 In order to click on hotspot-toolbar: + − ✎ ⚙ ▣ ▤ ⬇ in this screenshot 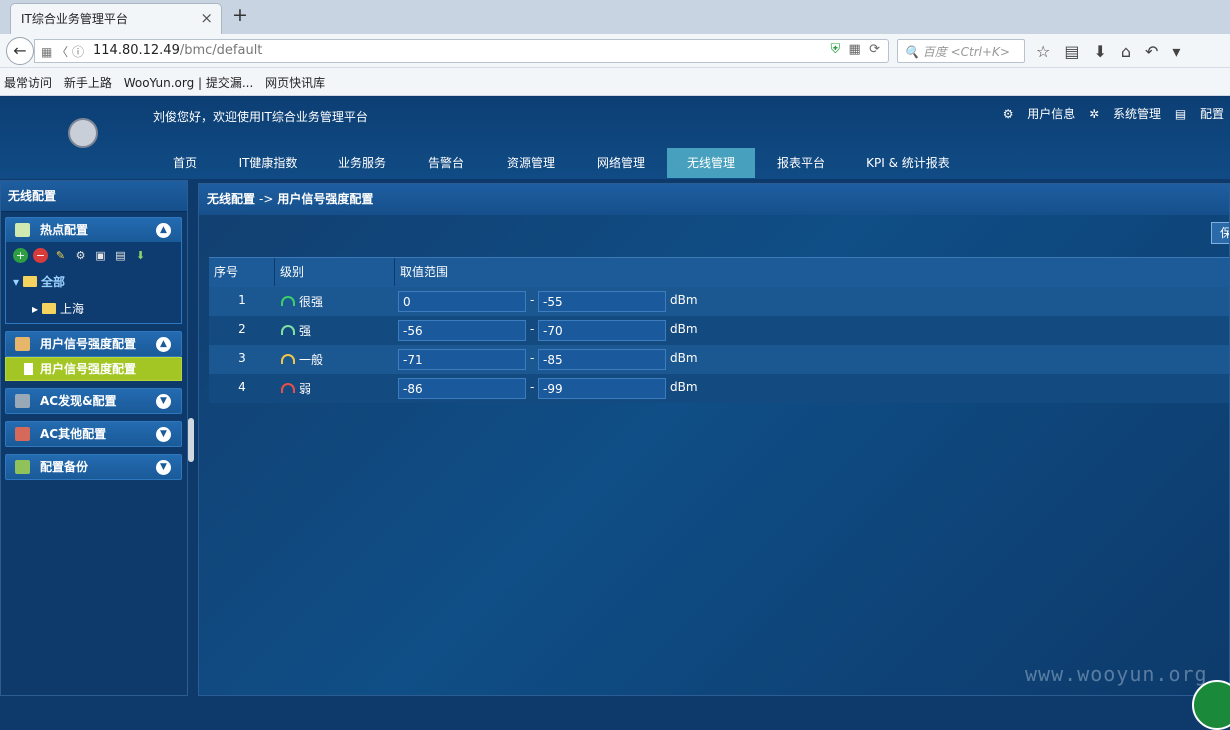, I will do `click(83, 255)`.